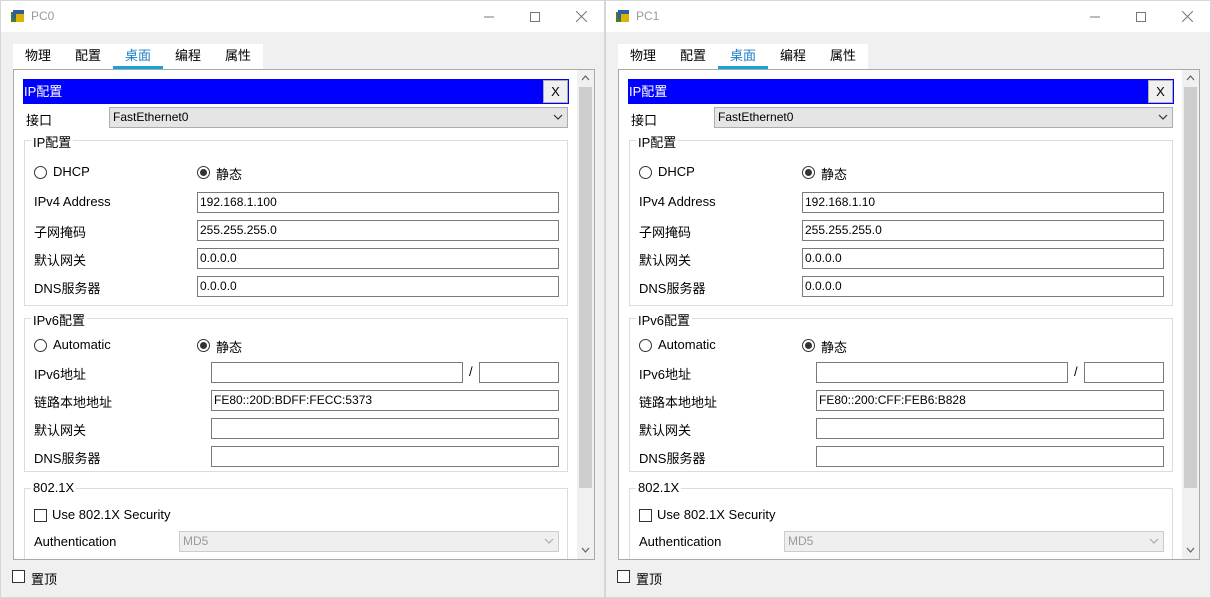 This screenshot has height=598, width=1211. Describe the element at coordinates (676, 171) in the screenshot. I see `dhcp-label: DHCP` at that location.